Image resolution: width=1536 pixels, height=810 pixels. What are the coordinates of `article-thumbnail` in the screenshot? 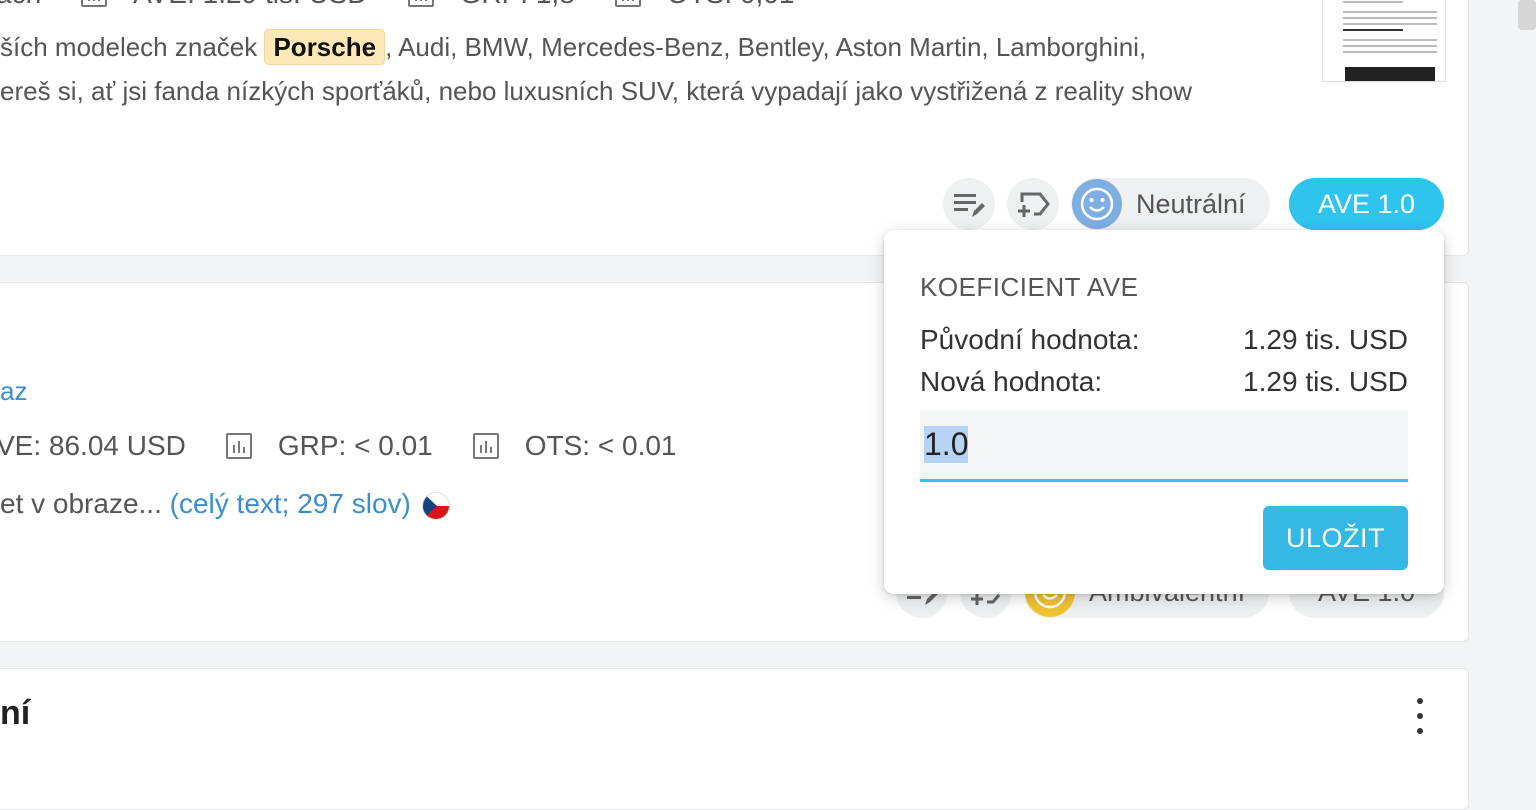 It's located at (1384, 41).